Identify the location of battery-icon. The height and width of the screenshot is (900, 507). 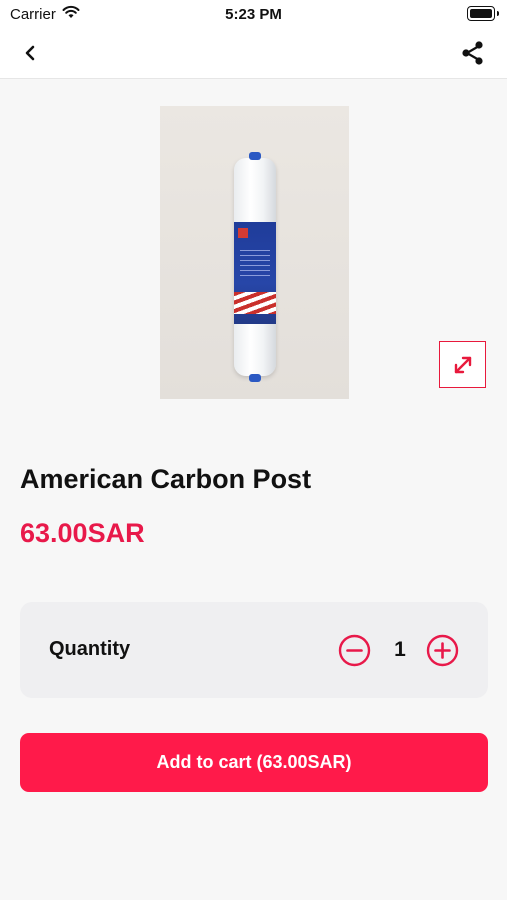
(483, 13).